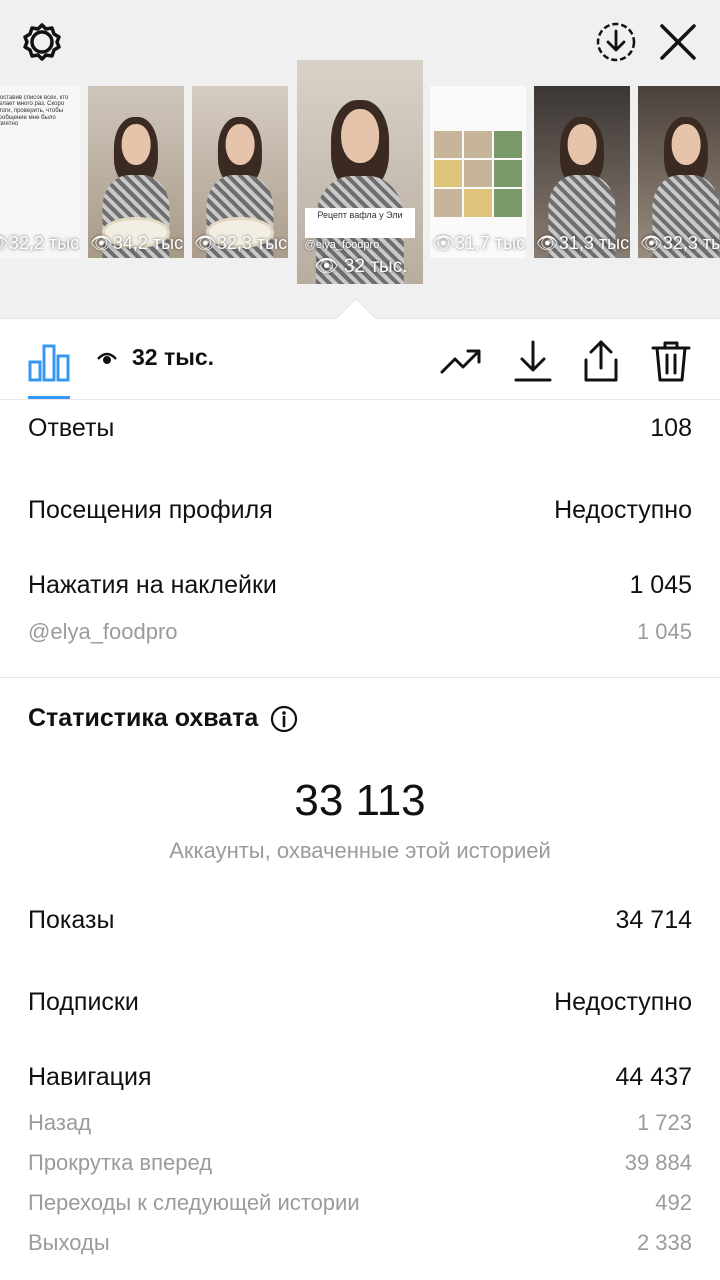  Describe the element at coordinates (360, 677) in the screenshot. I see `section-divider` at that location.